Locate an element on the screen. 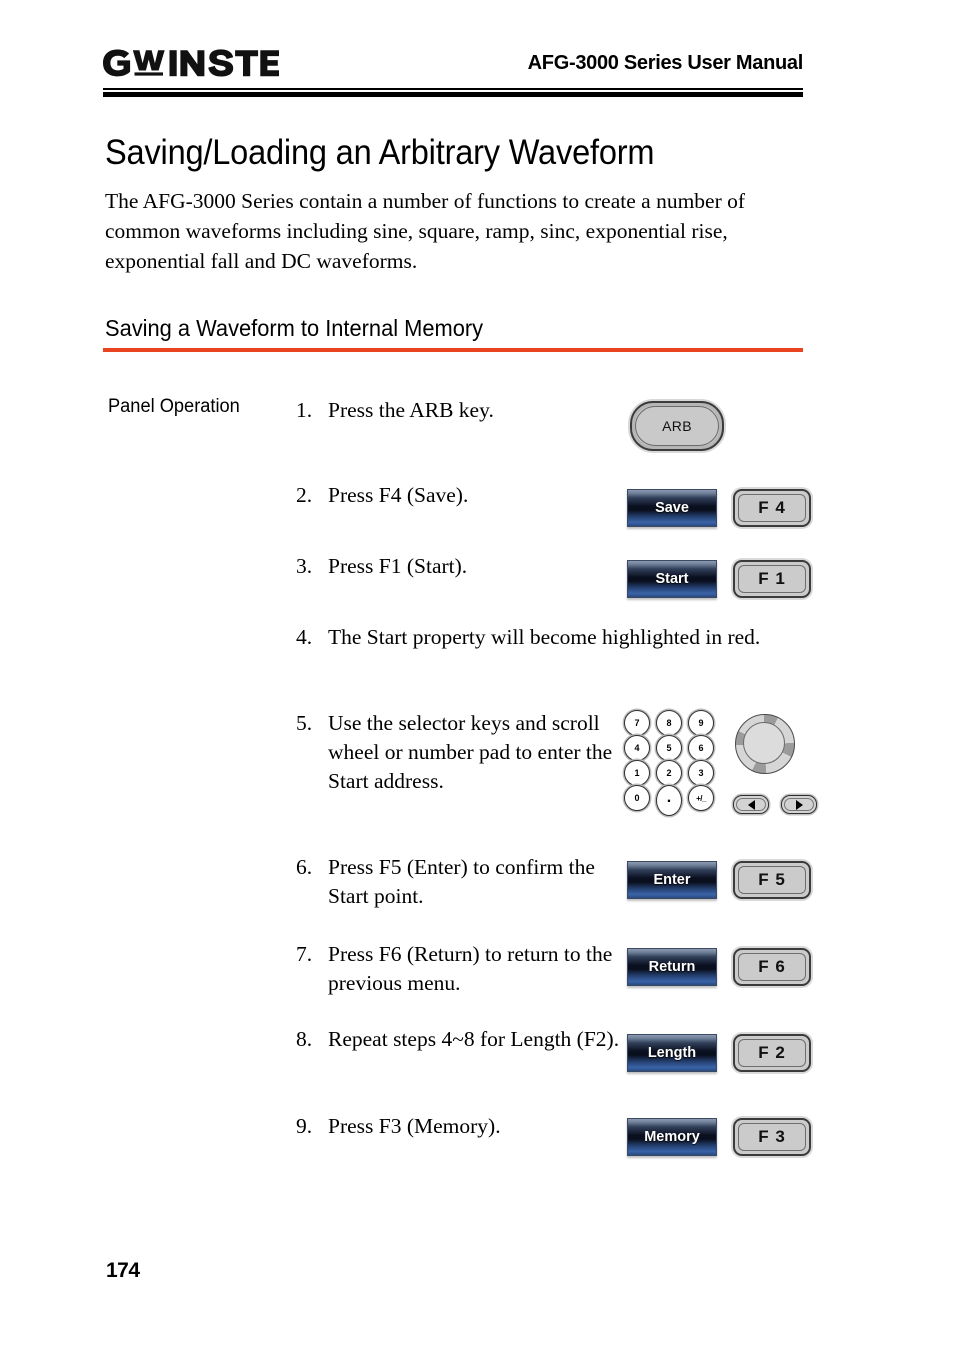 This screenshot has height=1349, width=954. numeric-keypad: 7 8 9 4 5 6 1 2 3 0 . +/_ is located at coordinates (669, 763).